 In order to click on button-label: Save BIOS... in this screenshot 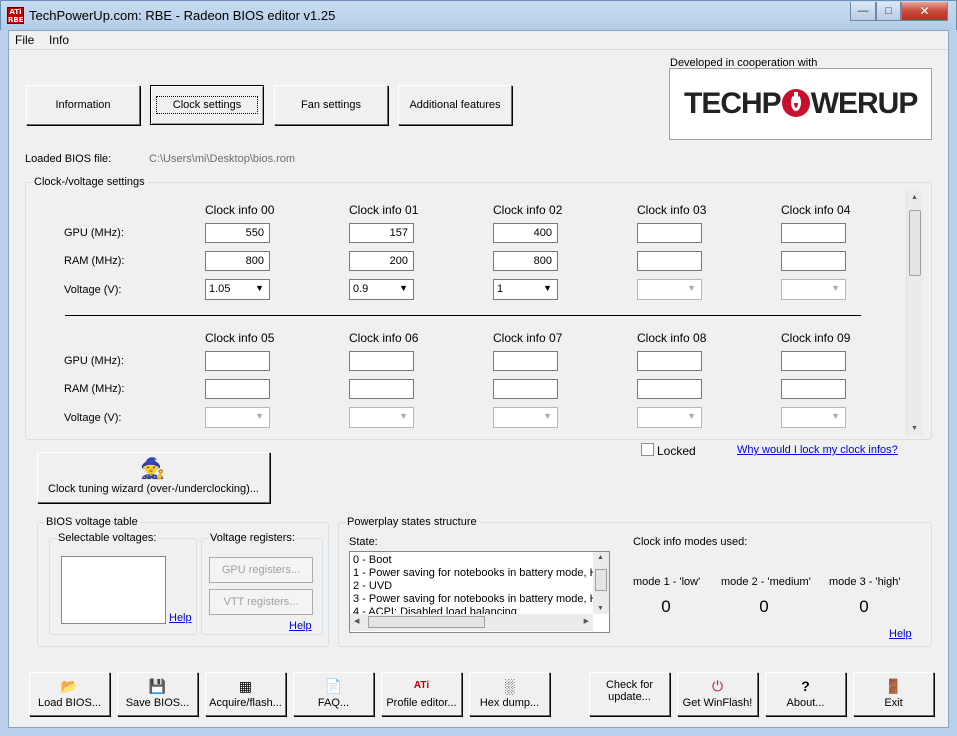, I will do `click(157, 703)`.